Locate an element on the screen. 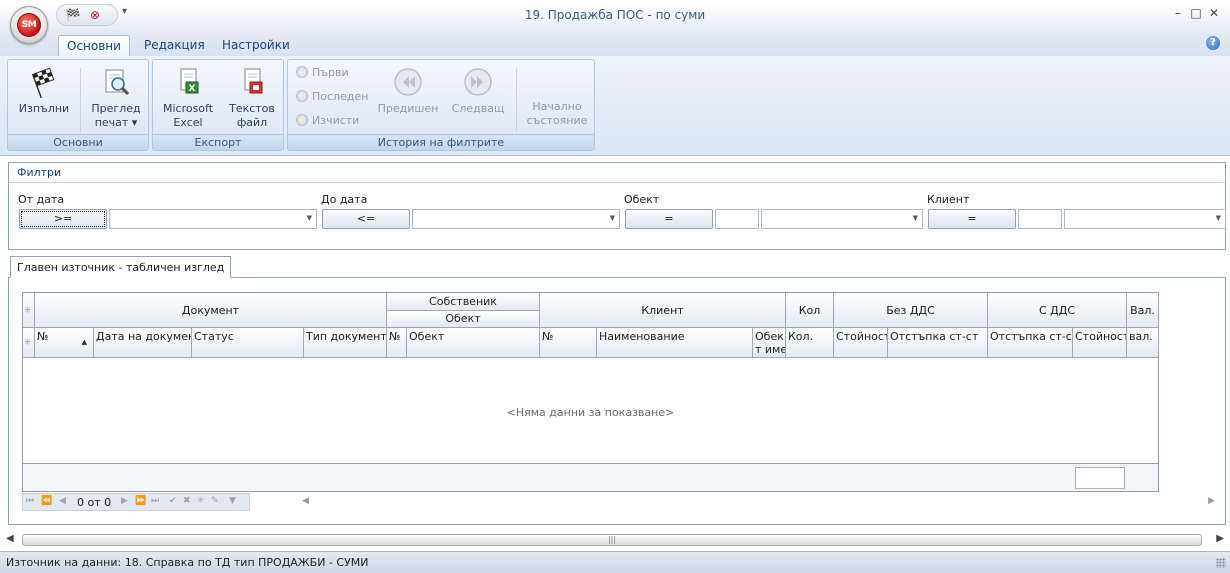 The image size is (1230, 573). object-operator-button: = is located at coordinates (669, 219).